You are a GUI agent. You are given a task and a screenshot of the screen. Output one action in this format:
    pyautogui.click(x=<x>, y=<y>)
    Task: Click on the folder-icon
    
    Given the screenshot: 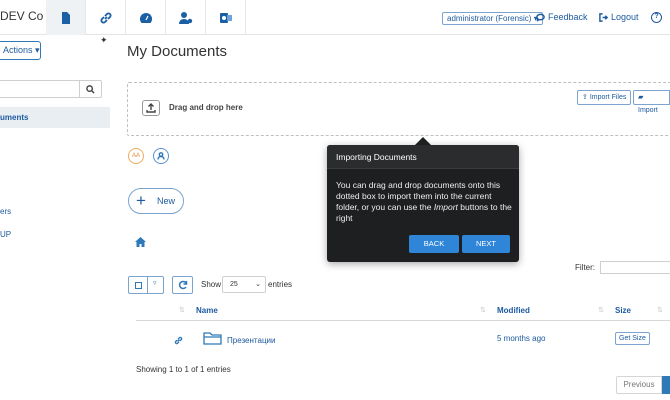 What is the action you would take?
    pyautogui.click(x=213, y=339)
    